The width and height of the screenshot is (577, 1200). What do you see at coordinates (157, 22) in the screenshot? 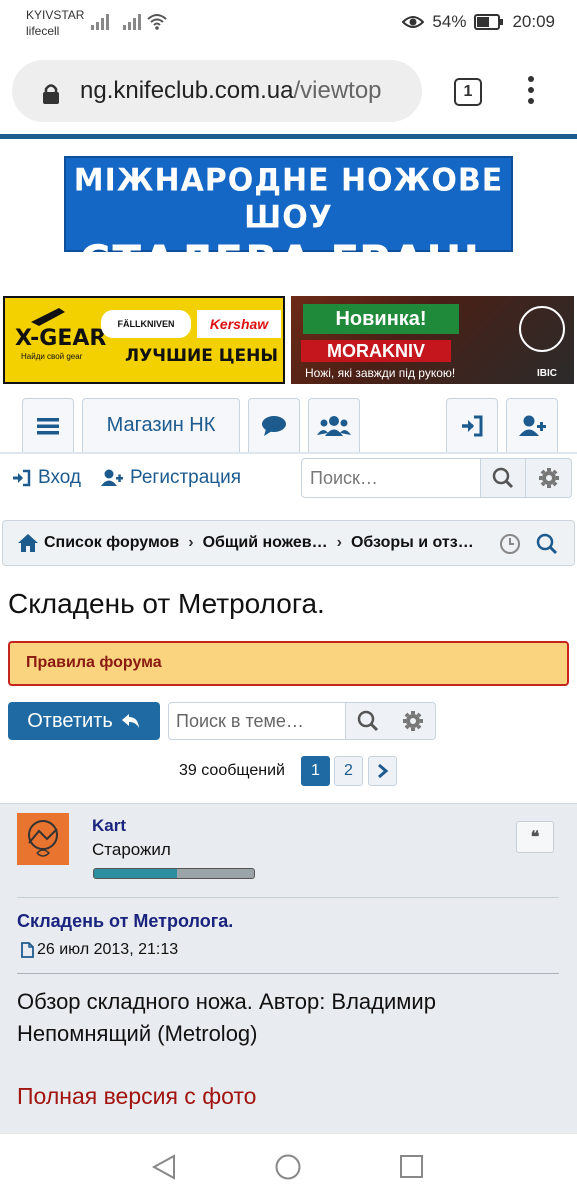
I see `wifi-icon` at bounding box center [157, 22].